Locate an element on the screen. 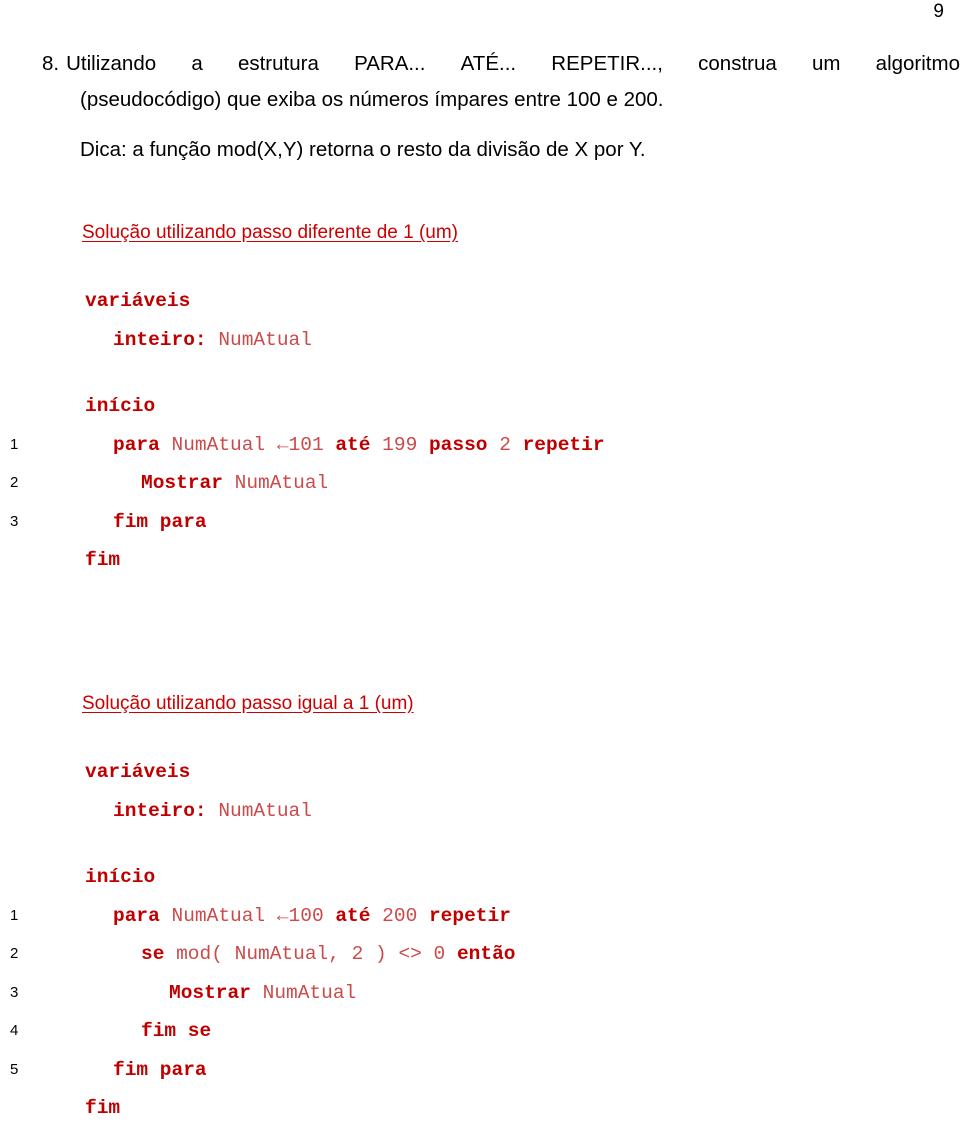  code-line: 3 Mostrar NumAtual is located at coordinates (480, 993).